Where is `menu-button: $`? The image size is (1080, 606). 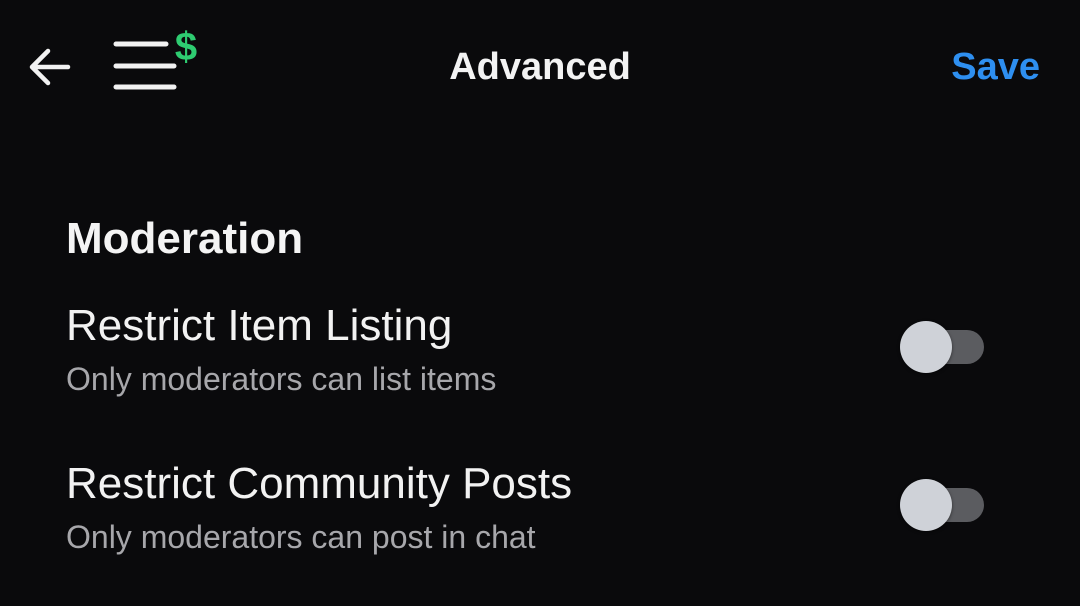
menu-button: $ is located at coordinates (154, 61).